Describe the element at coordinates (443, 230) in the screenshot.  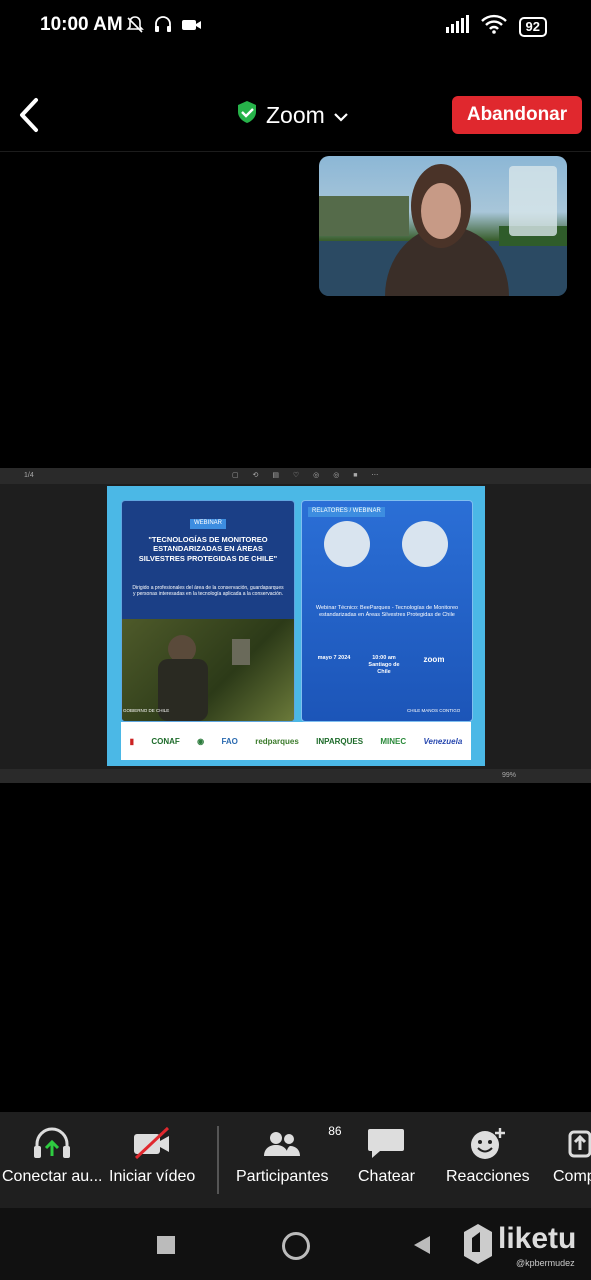
I see `video-frame` at that location.